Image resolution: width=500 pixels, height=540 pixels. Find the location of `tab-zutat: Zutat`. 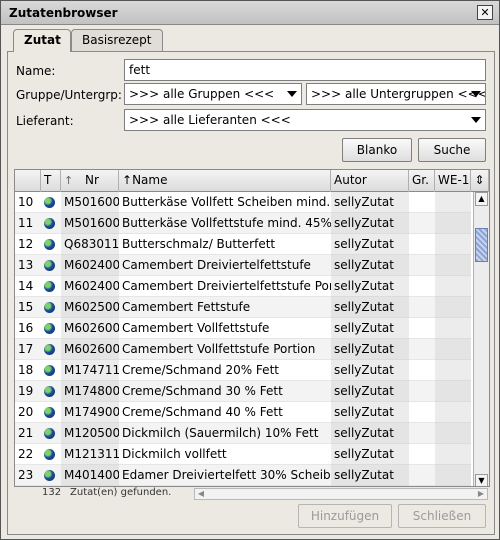

tab-zutat: Zutat is located at coordinates (42, 40).